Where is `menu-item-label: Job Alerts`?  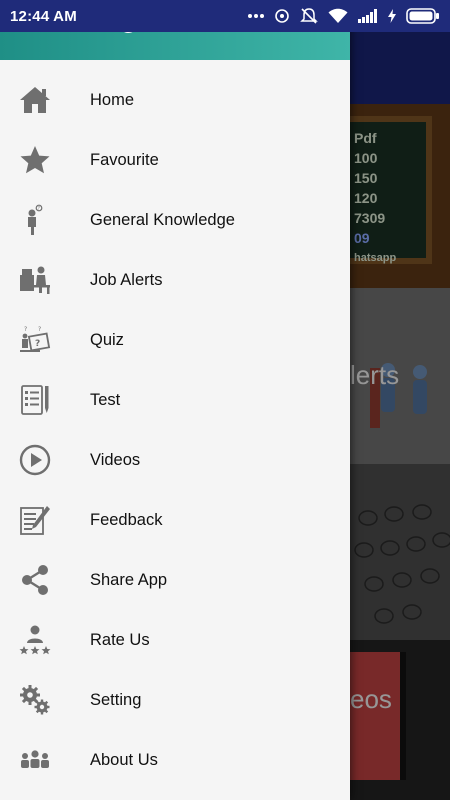
menu-item-label: Job Alerts is located at coordinates (126, 279).